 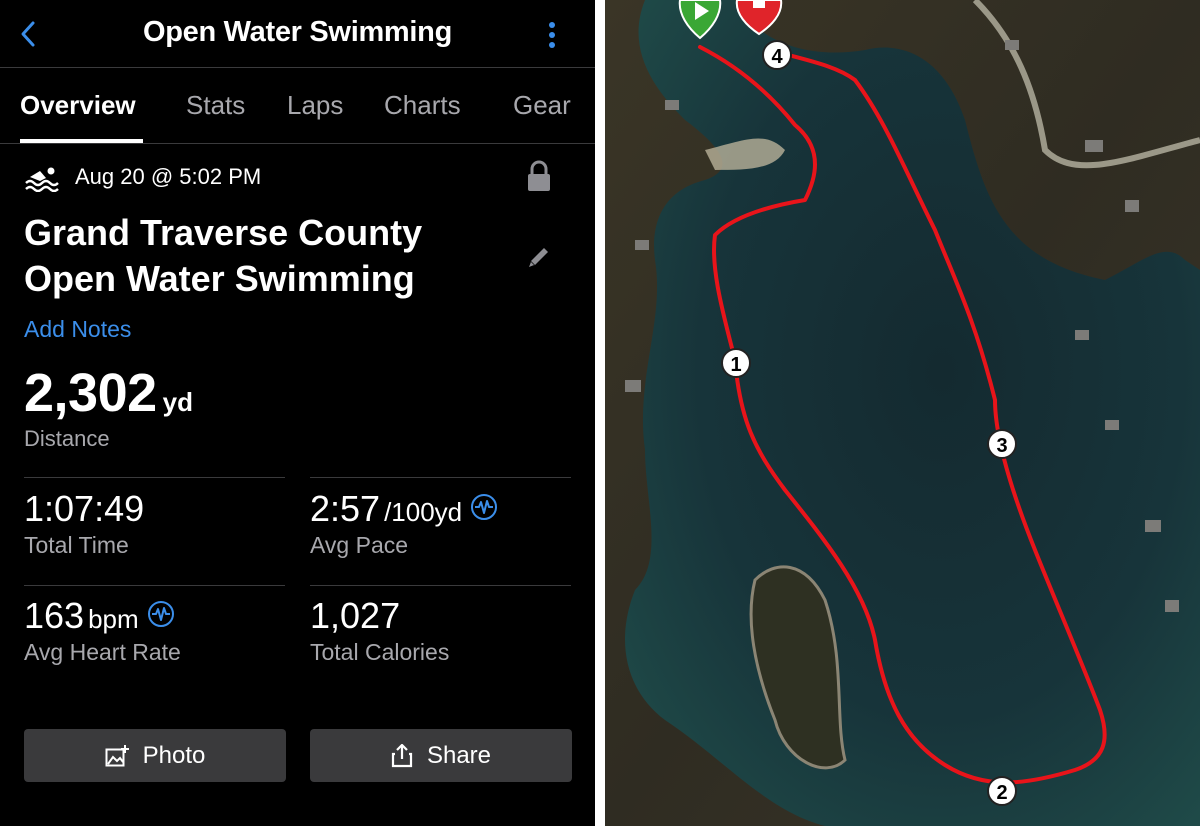 I want to click on share-icon, so click(x=402, y=755).